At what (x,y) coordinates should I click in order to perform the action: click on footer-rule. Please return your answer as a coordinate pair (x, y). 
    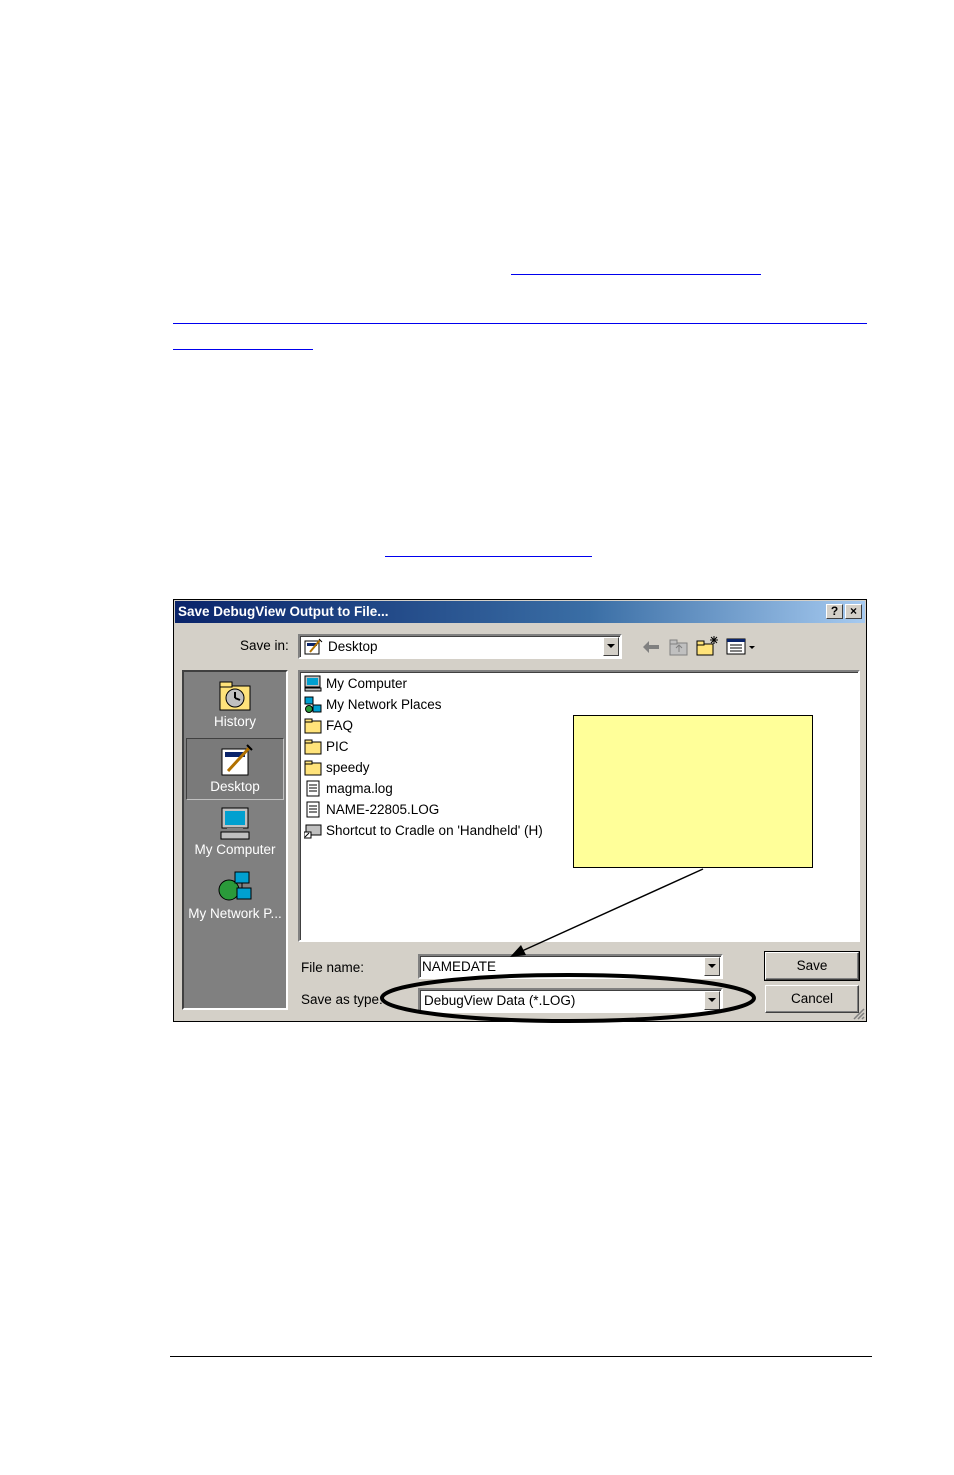
    Looking at the image, I should click on (521, 1356).